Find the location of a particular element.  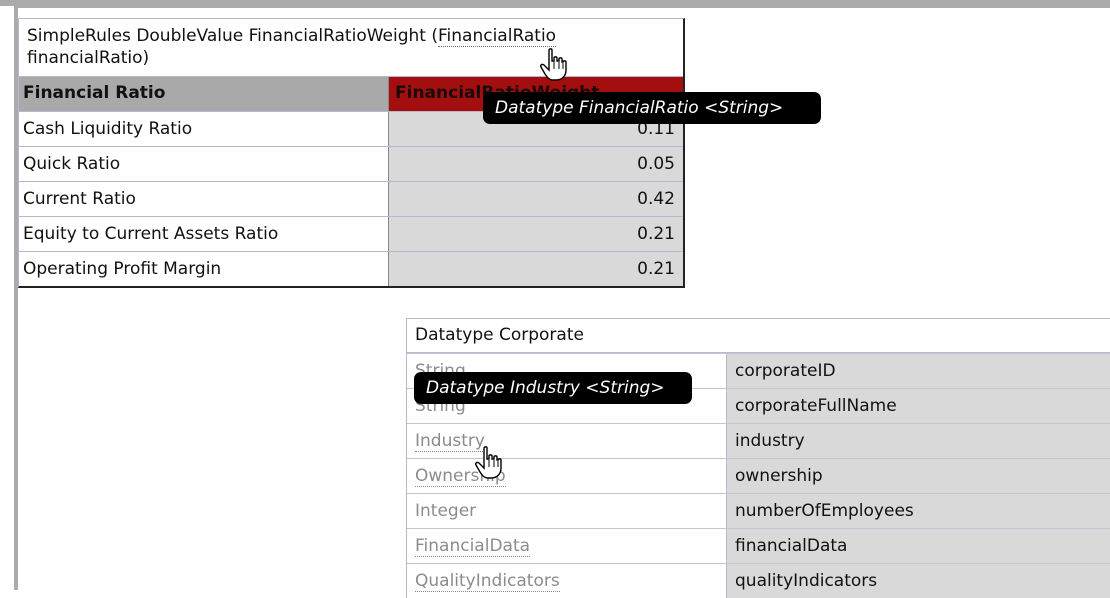

table-title: Datatype Corporate is located at coordinates (758, 336).